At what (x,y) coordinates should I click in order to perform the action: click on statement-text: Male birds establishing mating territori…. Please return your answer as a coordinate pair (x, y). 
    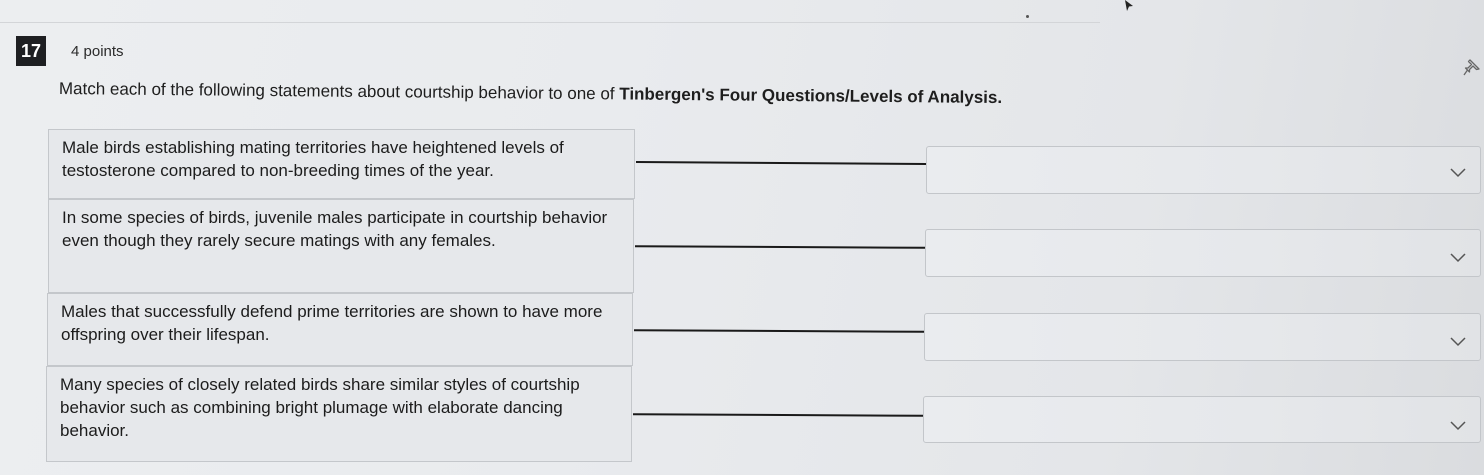
    Looking at the image, I should click on (313, 159).